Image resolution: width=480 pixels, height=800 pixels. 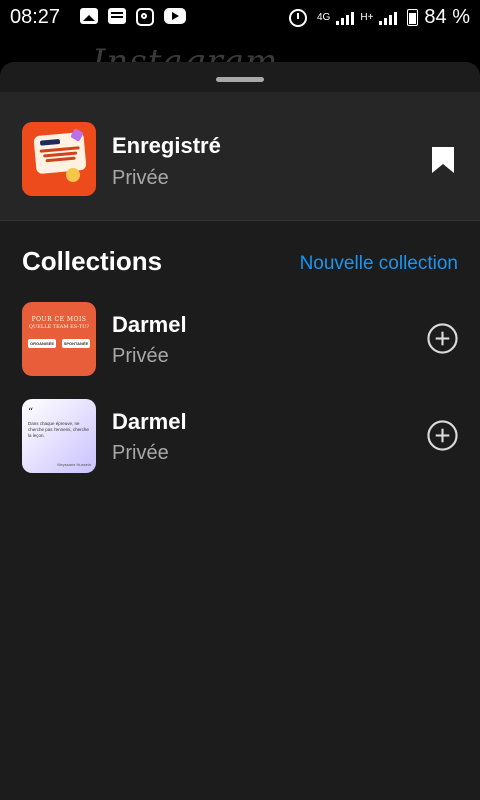 What do you see at coordinates (35, 17) in the screenshot?
I see `status-time: 08:27` at bounding box center [35, 17].